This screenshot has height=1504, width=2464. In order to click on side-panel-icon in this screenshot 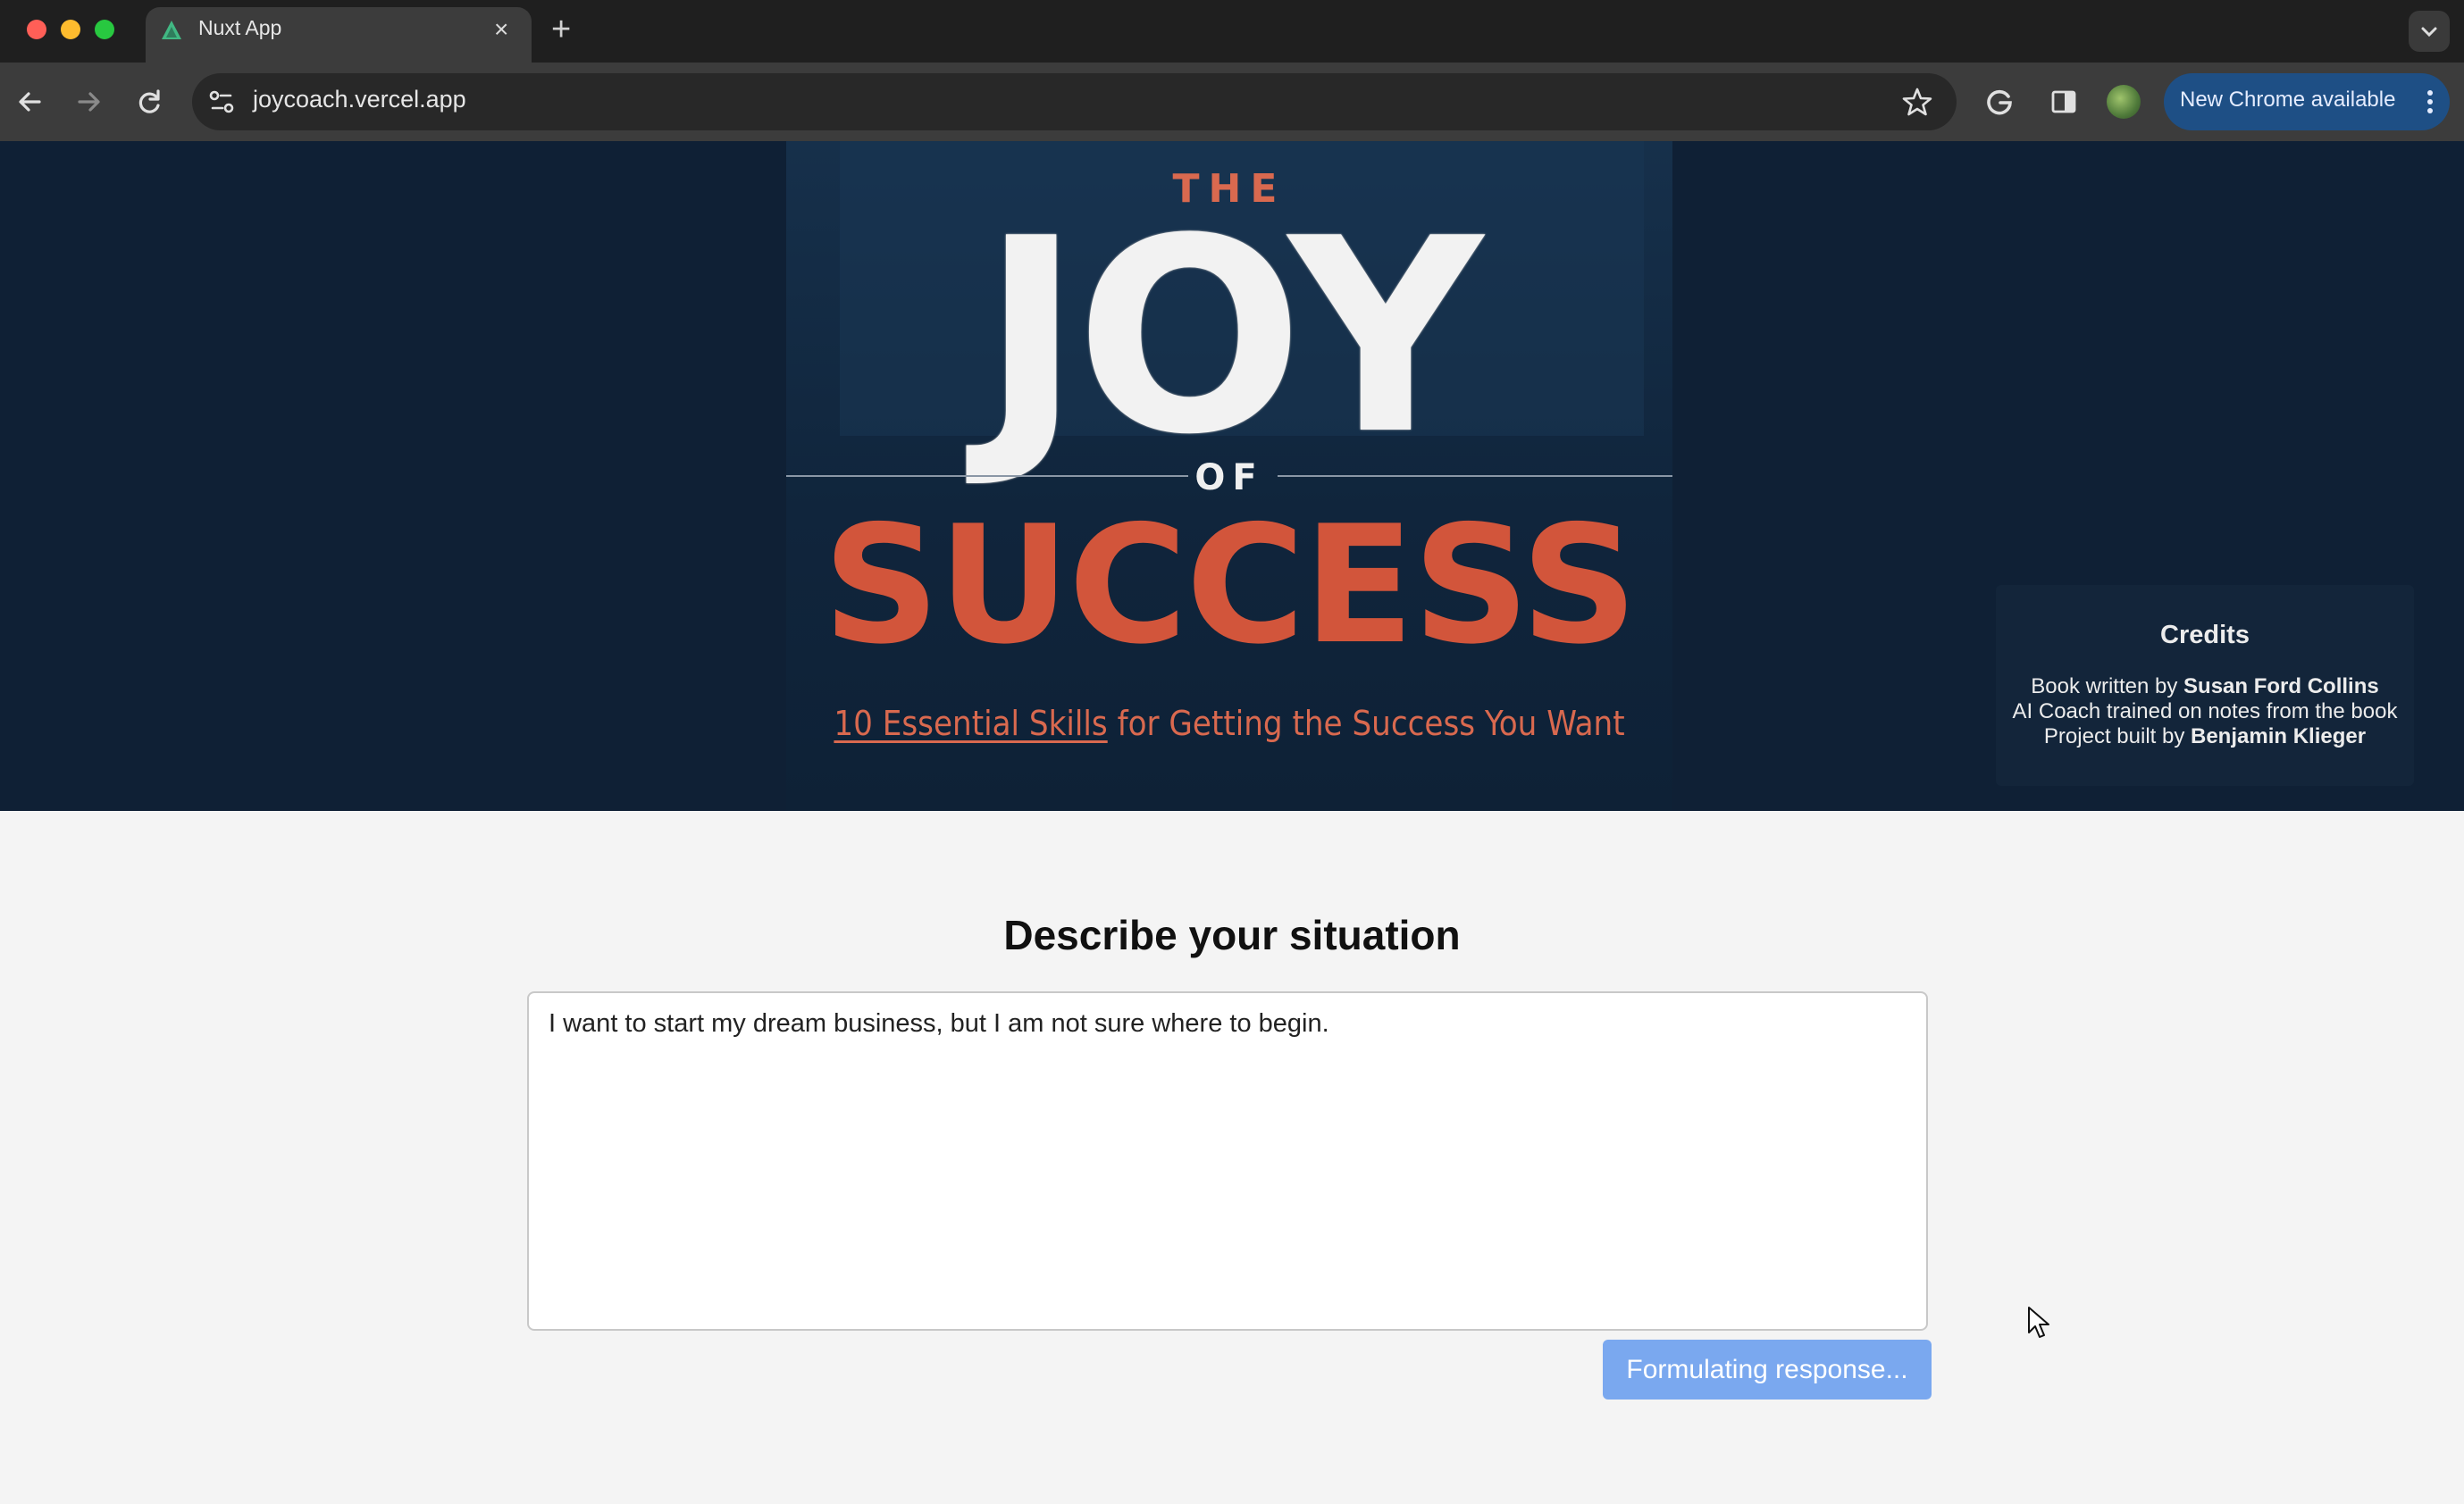, I will do `click(2064, 102)`.